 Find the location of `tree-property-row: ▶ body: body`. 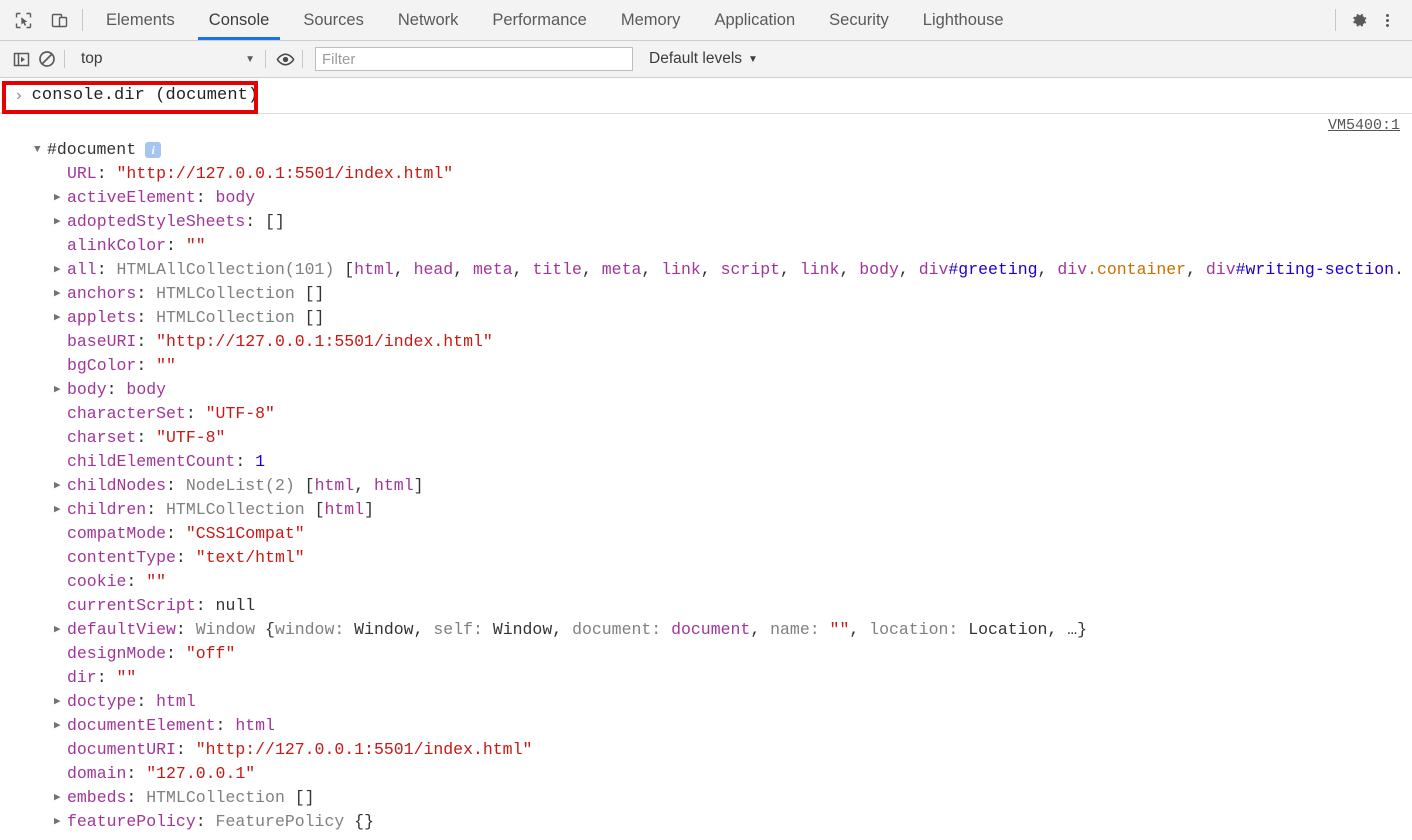

tree-property-row: ▶ body: body is located at coordinates (706, 390).